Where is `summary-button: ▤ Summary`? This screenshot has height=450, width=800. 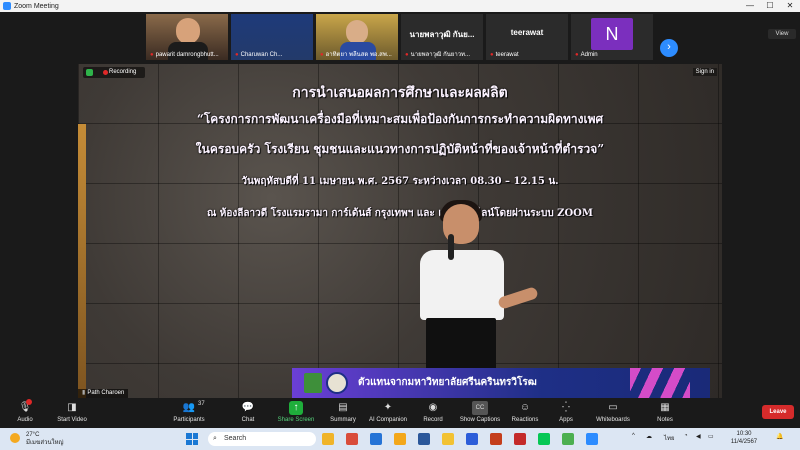 summary-button: ▤ Summary is located at coordinates (343, 414).